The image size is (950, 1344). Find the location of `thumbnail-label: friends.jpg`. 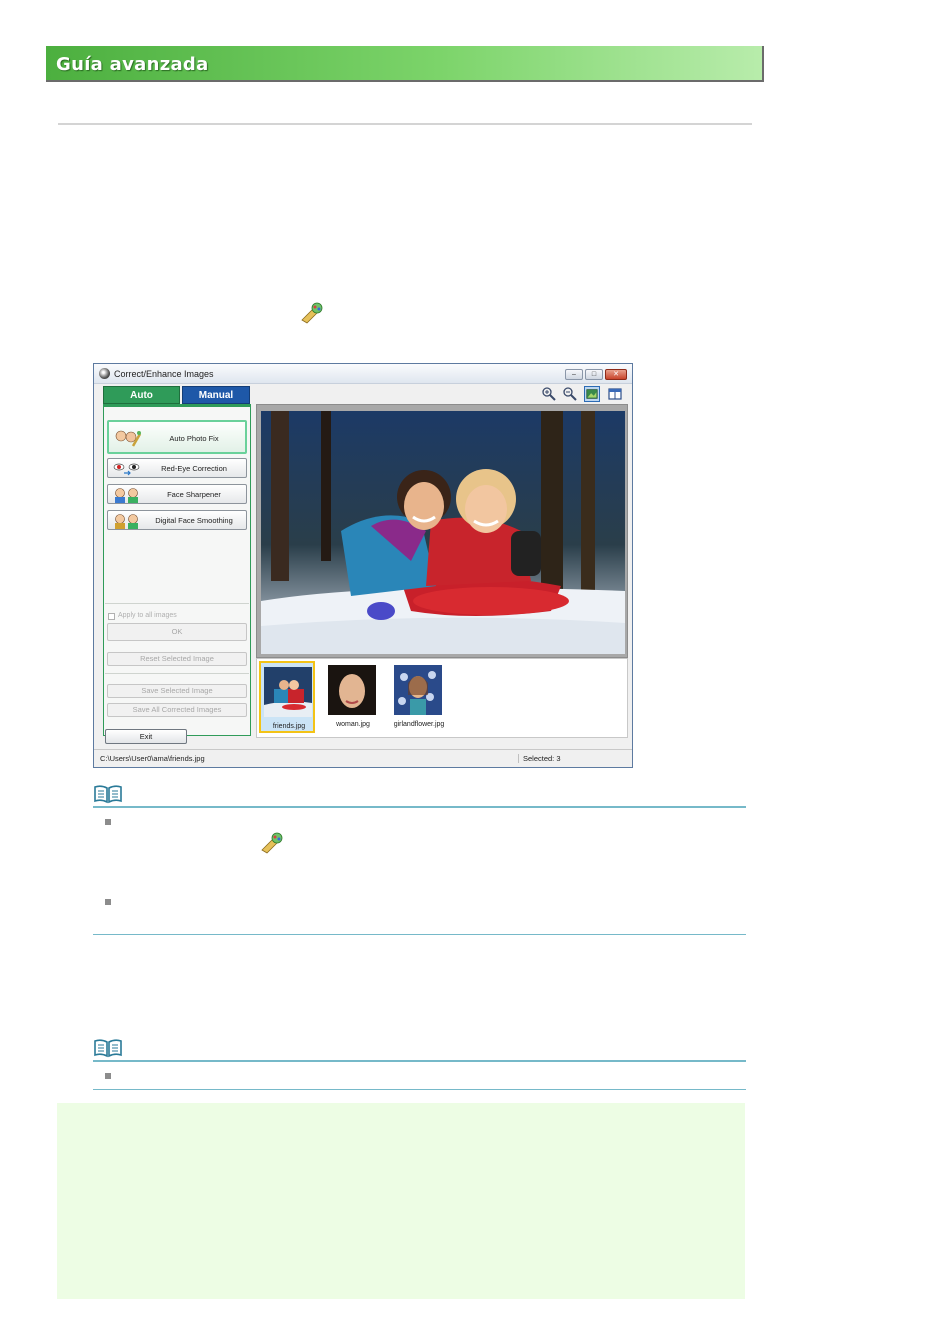

thumbnail-label: friends.jpg is located at coordinates (289, 726).